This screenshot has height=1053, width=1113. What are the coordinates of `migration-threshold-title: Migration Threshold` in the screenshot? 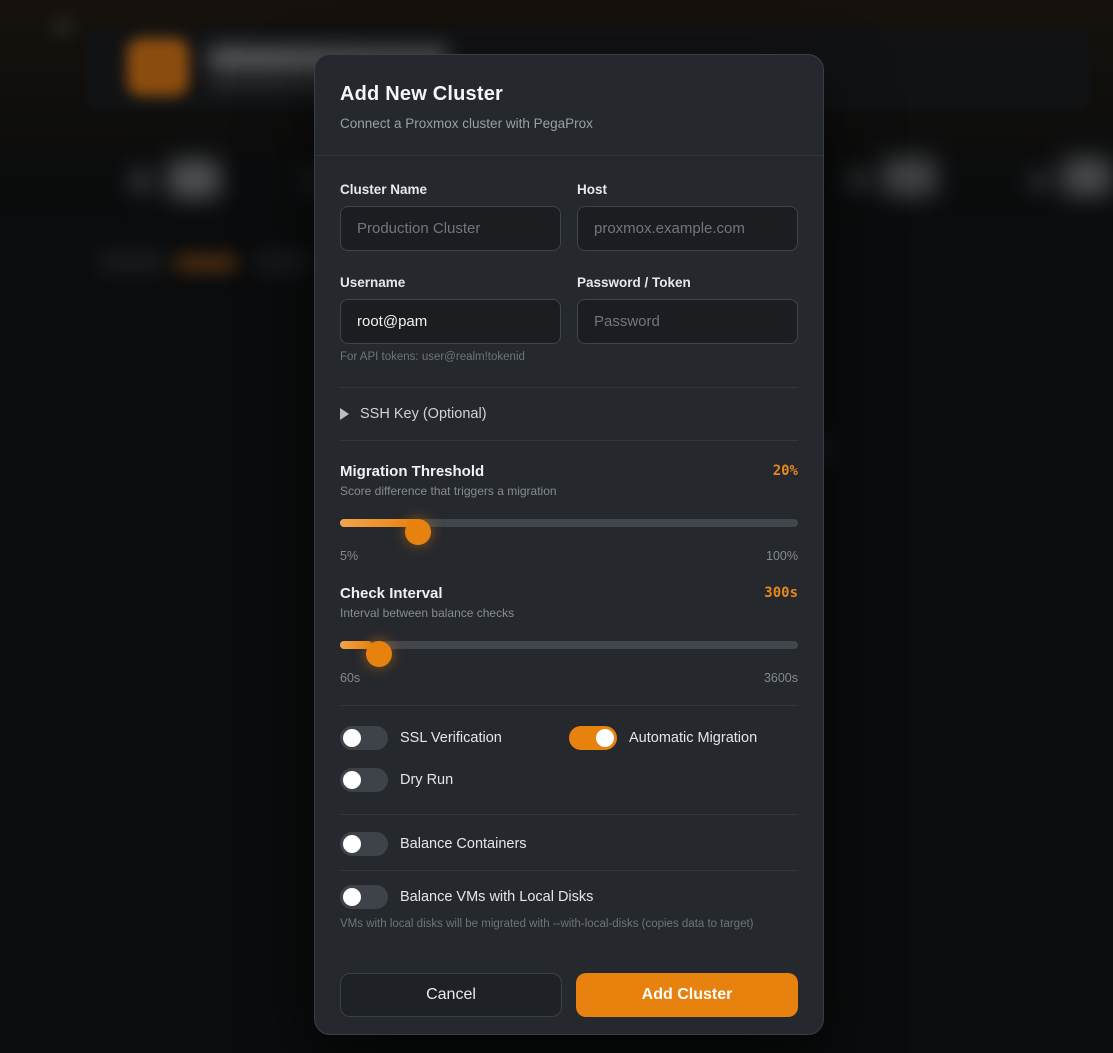 It's located at (412, 471).